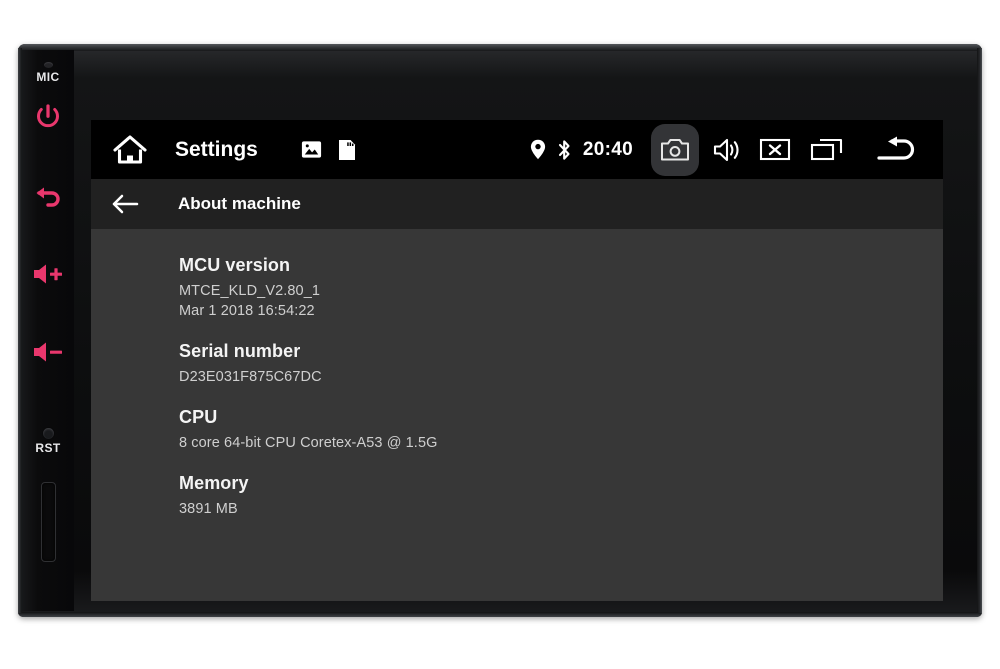 Image resolution: width=1000 pixels, height=669 pixels. I want to click on list-item-subtitle-line: Mar 1 2018 16:54:22, so click(247, 311).